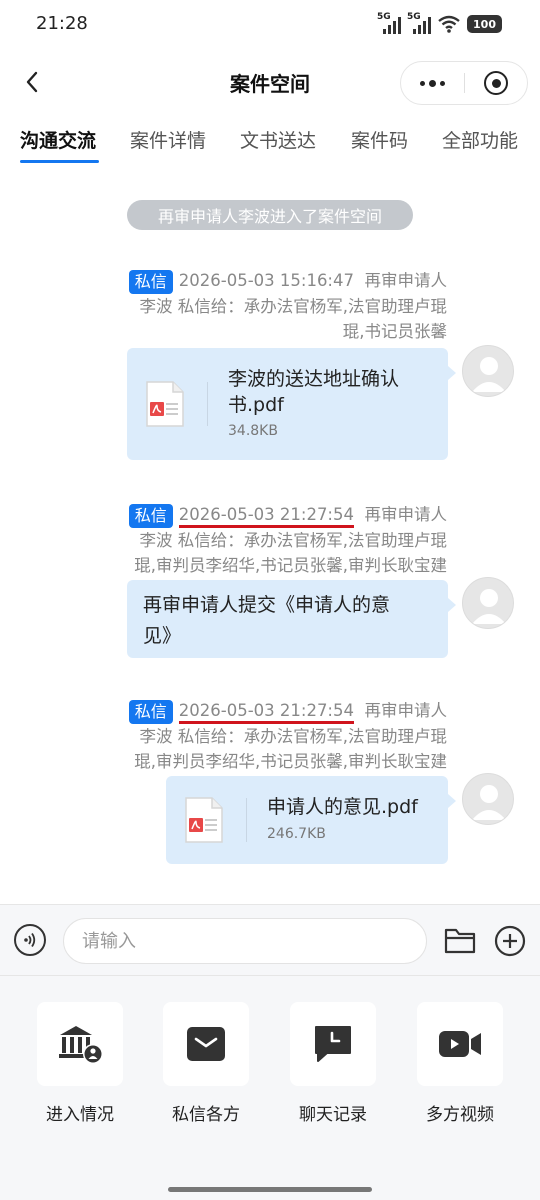  I want to click on status-icons: 5G 5G 100, so click(439, 24).